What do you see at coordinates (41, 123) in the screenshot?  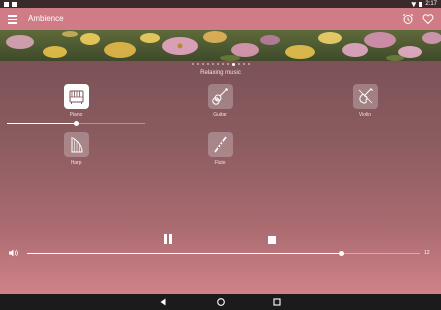 I see `piano-volume-fill` at bounding box center [41, 123].